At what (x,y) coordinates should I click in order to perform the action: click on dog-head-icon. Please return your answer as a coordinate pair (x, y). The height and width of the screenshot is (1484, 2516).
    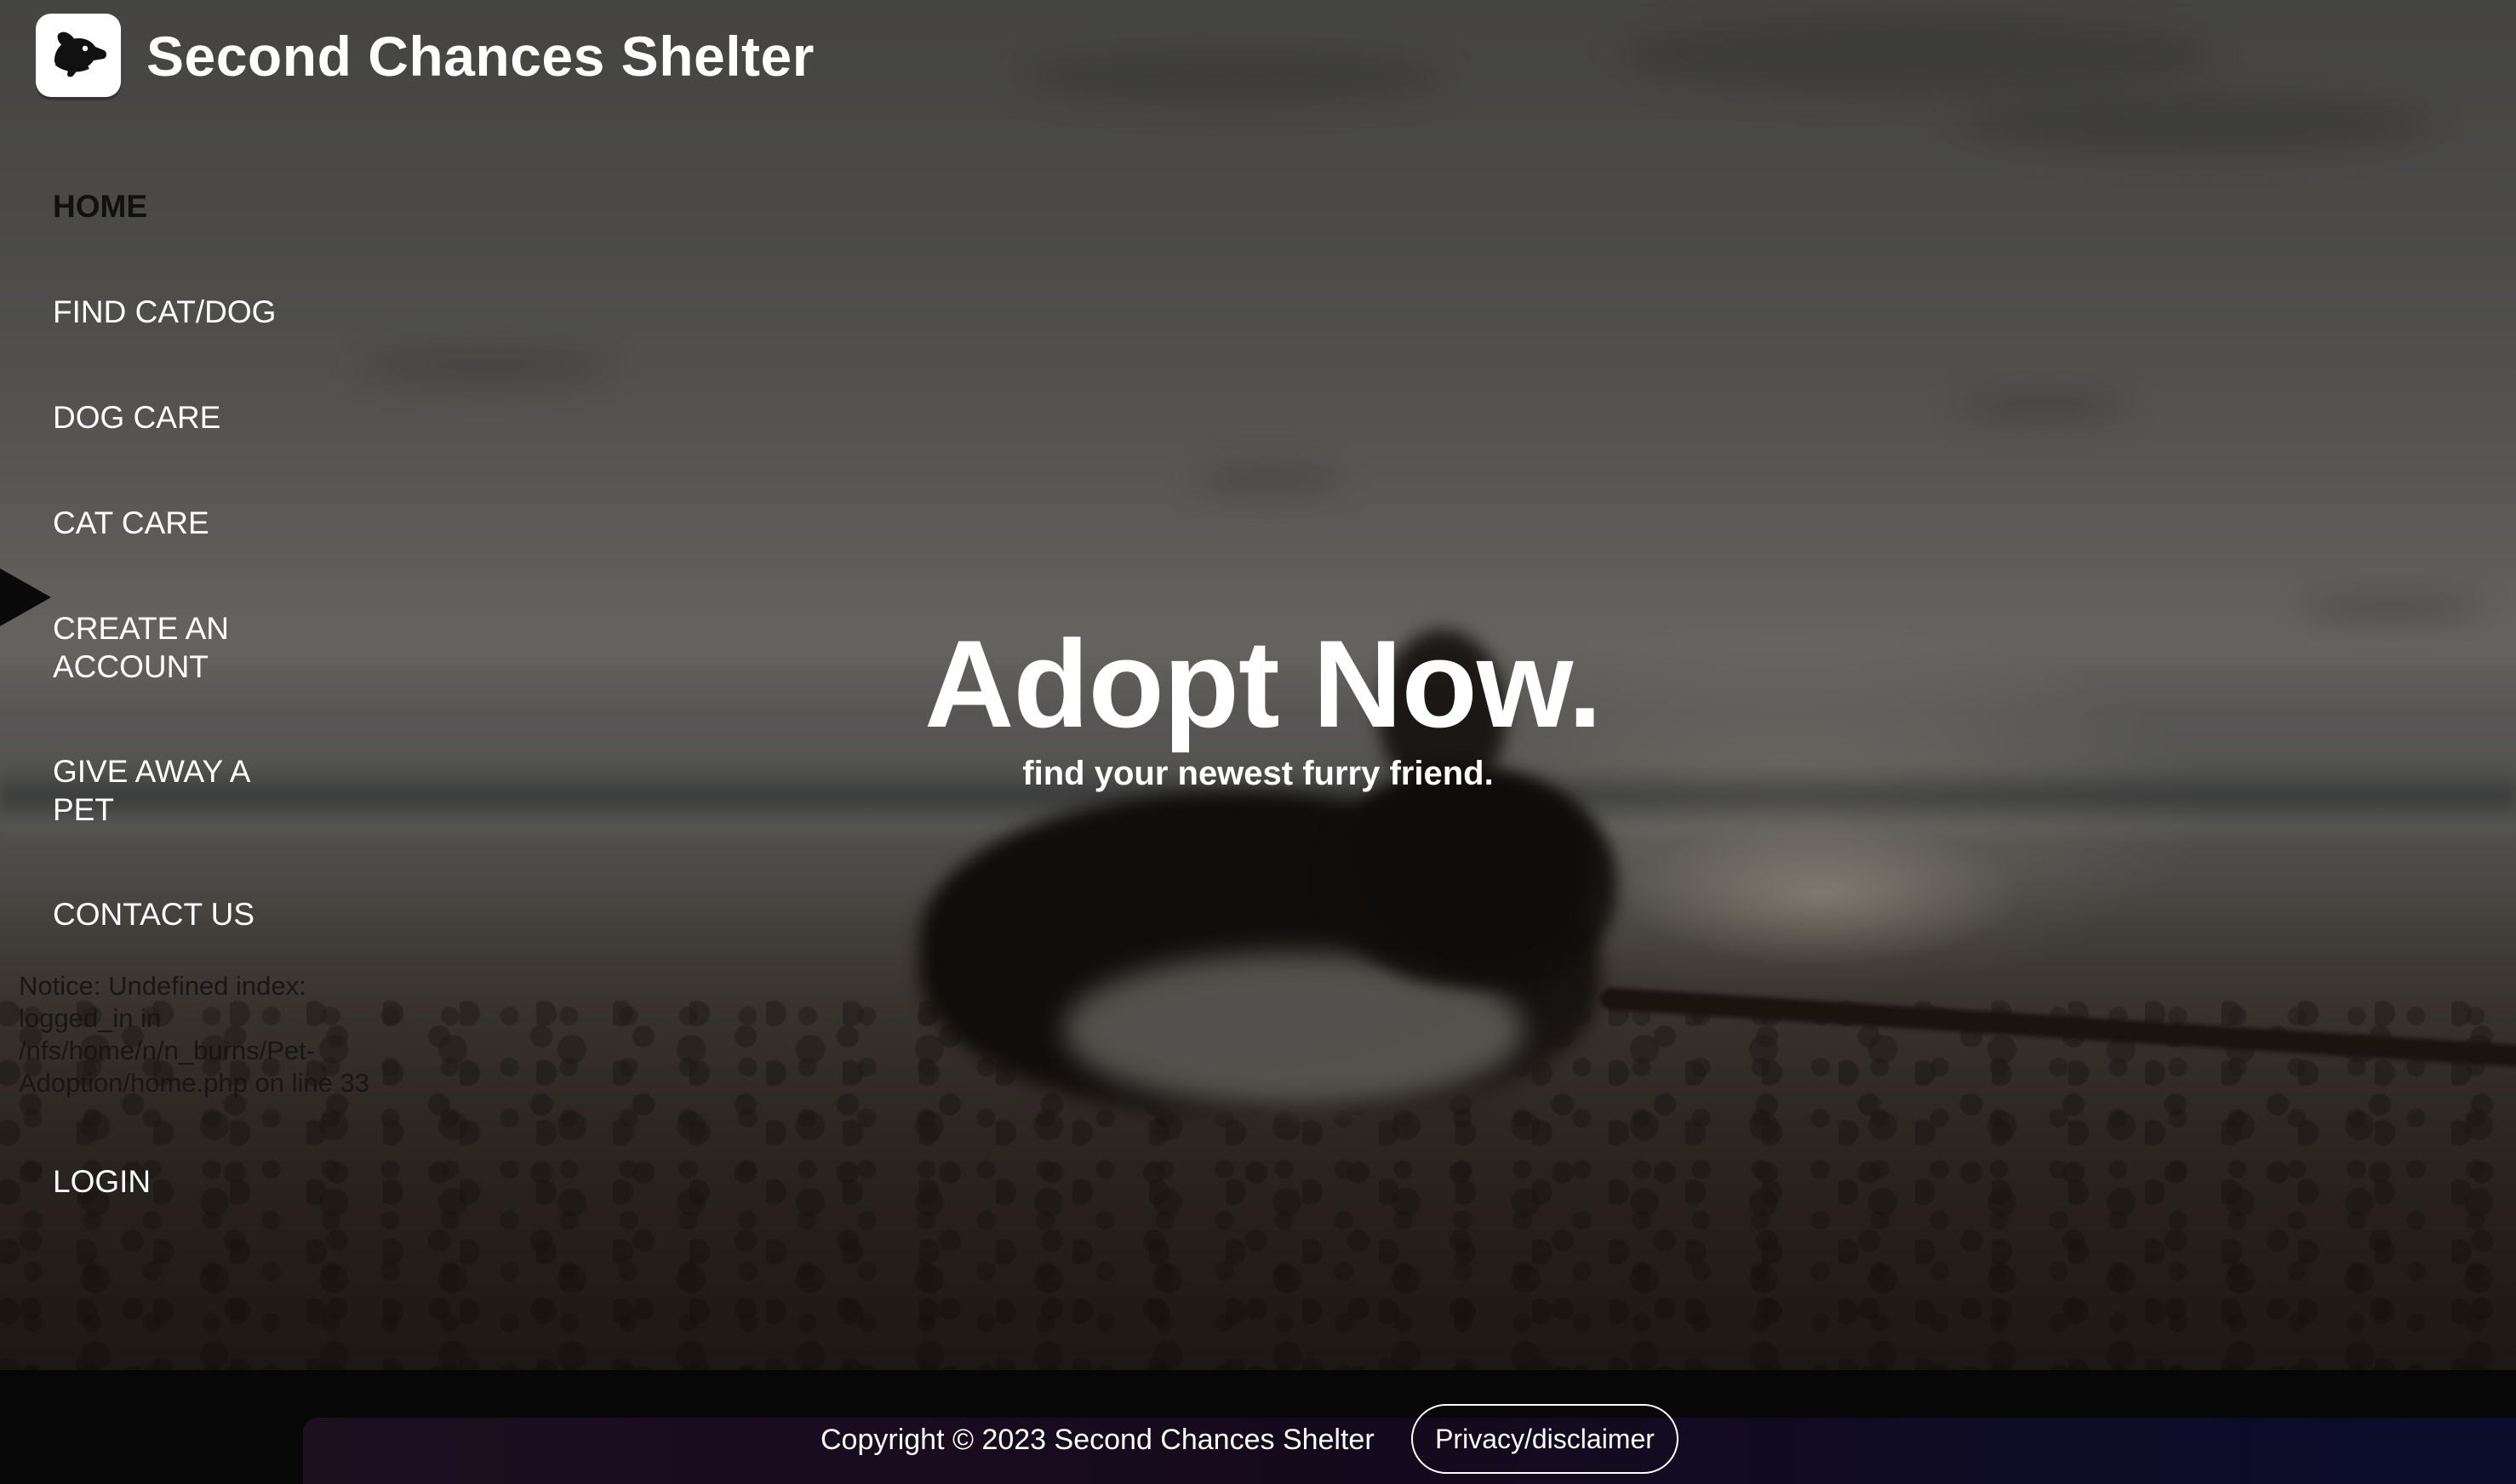
    Looking at the image, I should click on (80, 54).